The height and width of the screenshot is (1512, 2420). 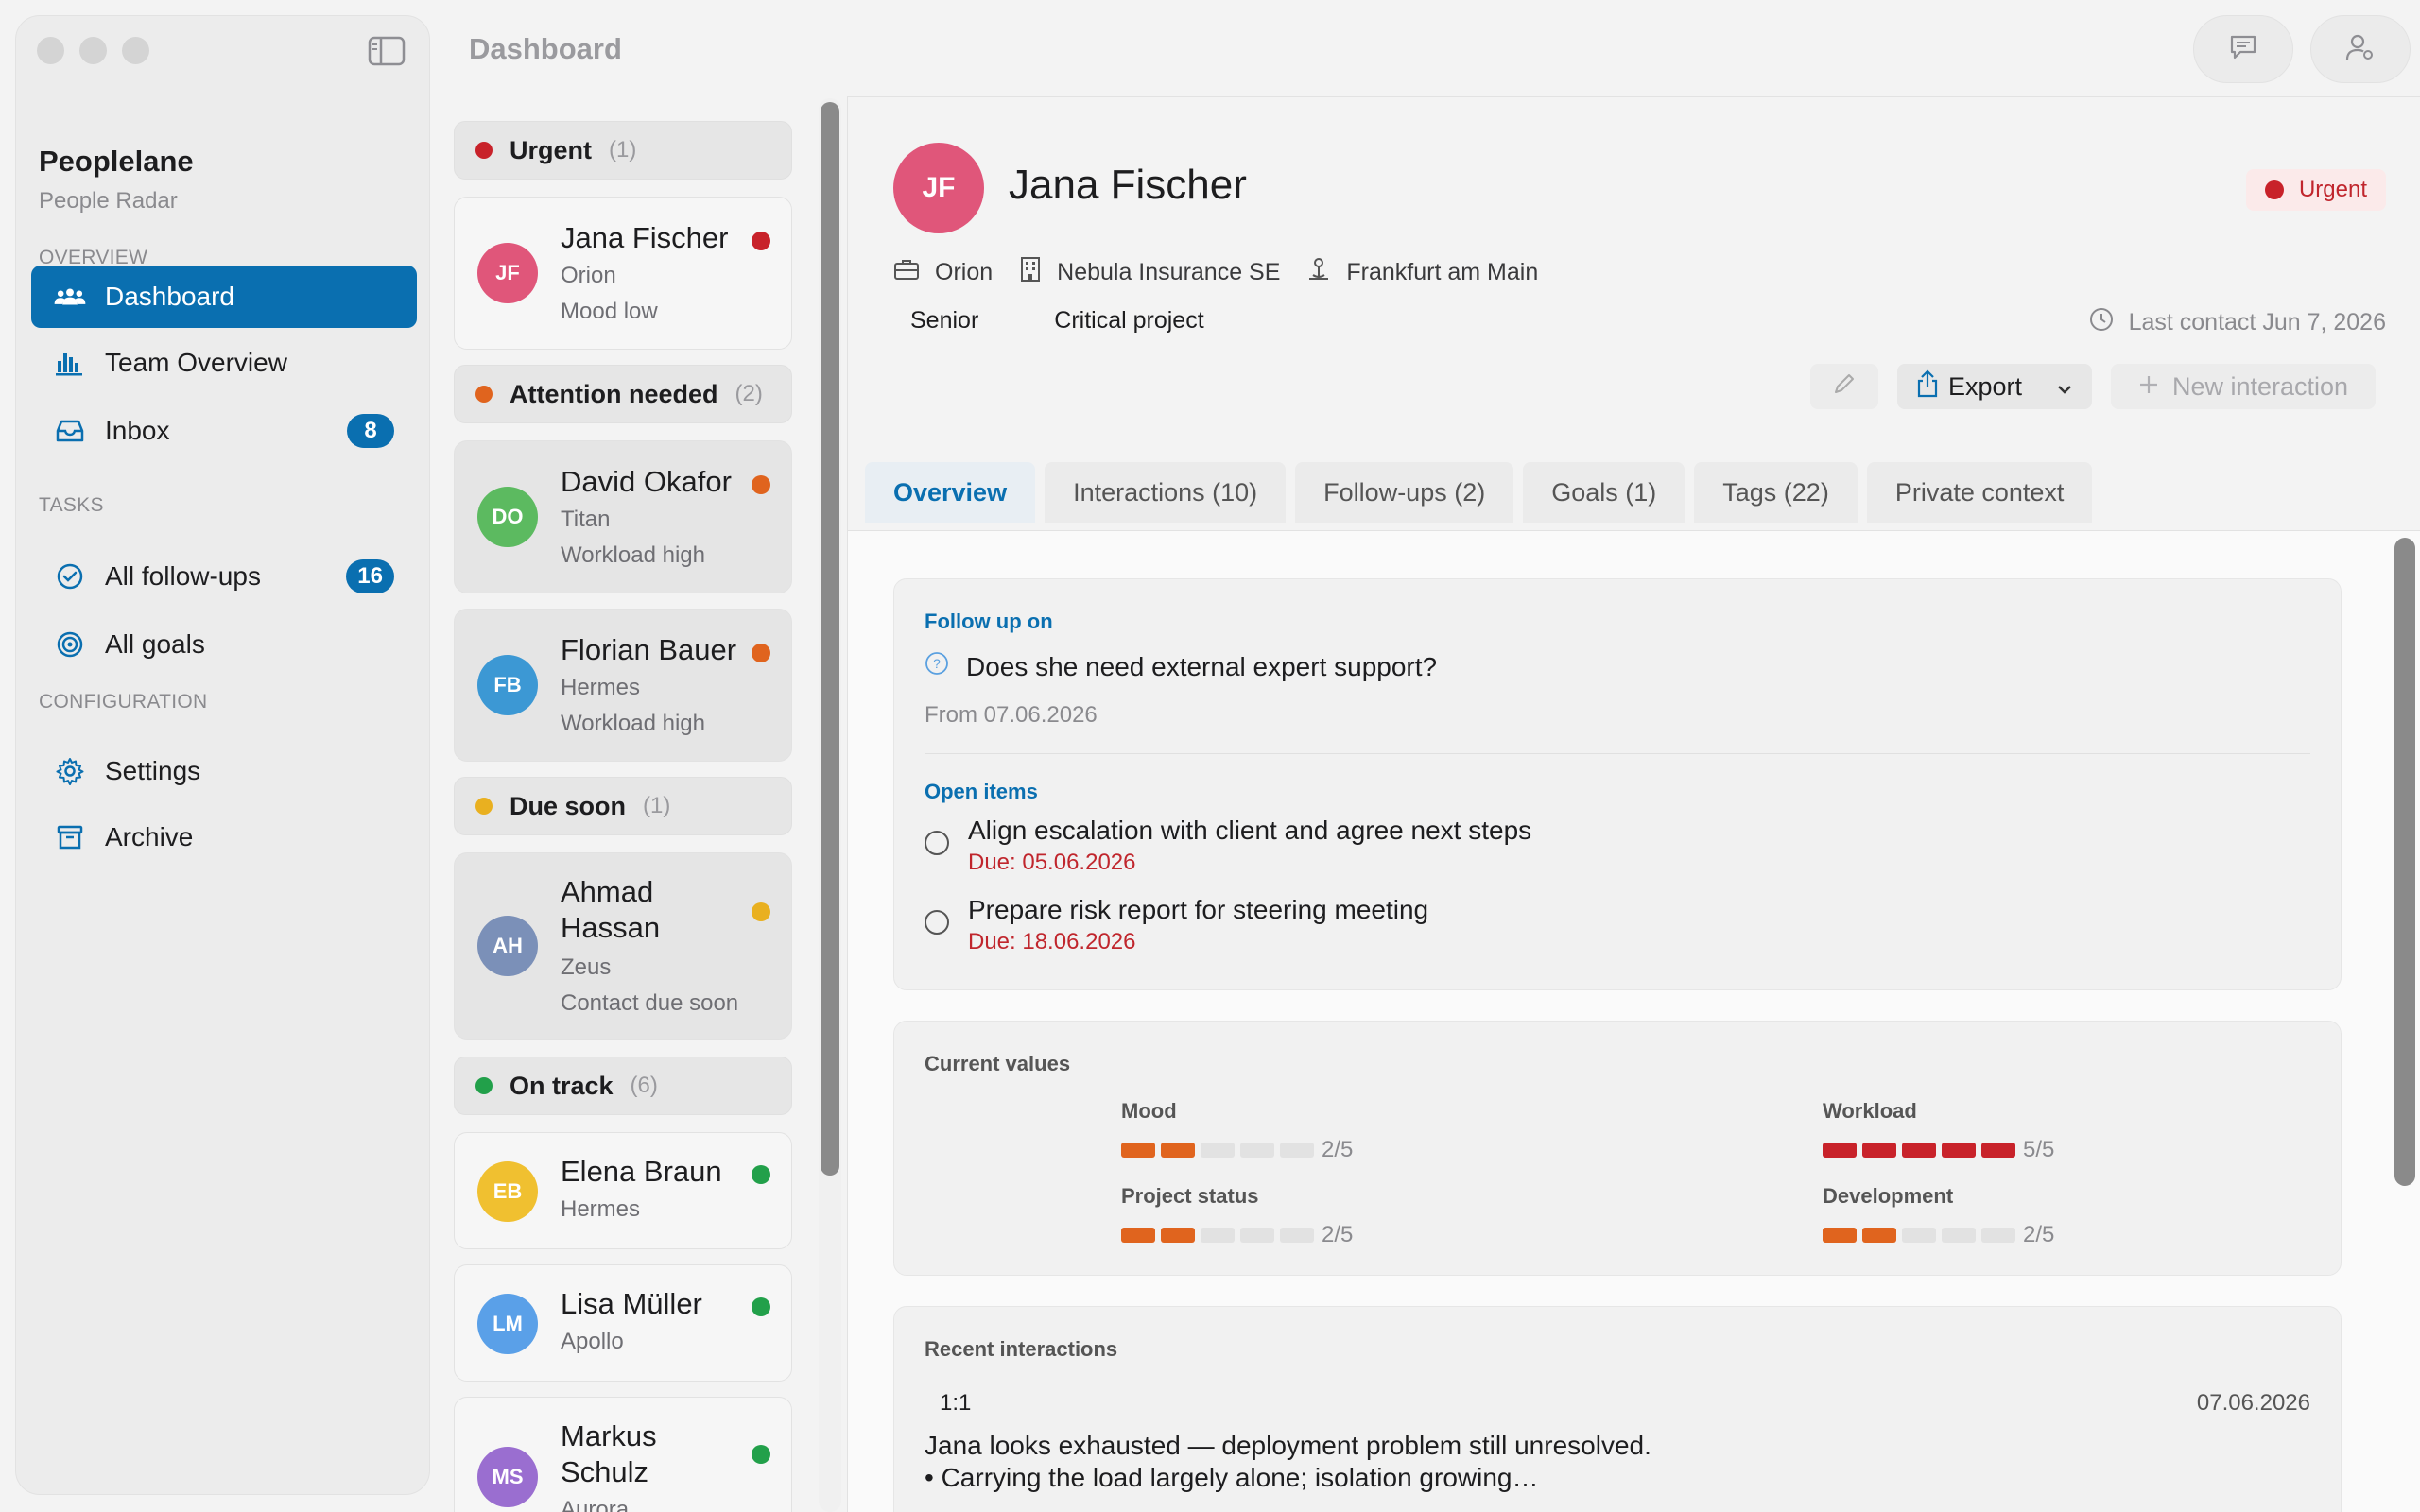 What do you see at coordinates (623, 946) in the screenshot?
I see `list-item-ahmad-hassan: AH Ahmad Hassan Zeus Contact due soon` at bounding box center [623, 946].